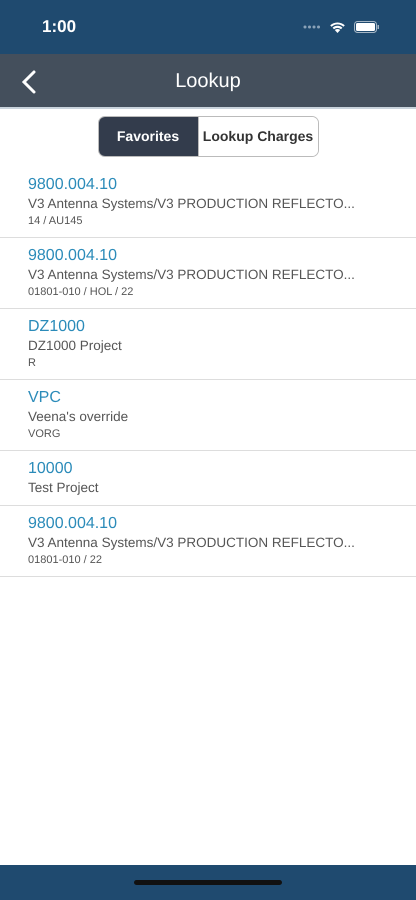  What do you see at coordinates (51, 469) in the screenshot?
I see `item-code: 10000` at bounding box center [51, 469].